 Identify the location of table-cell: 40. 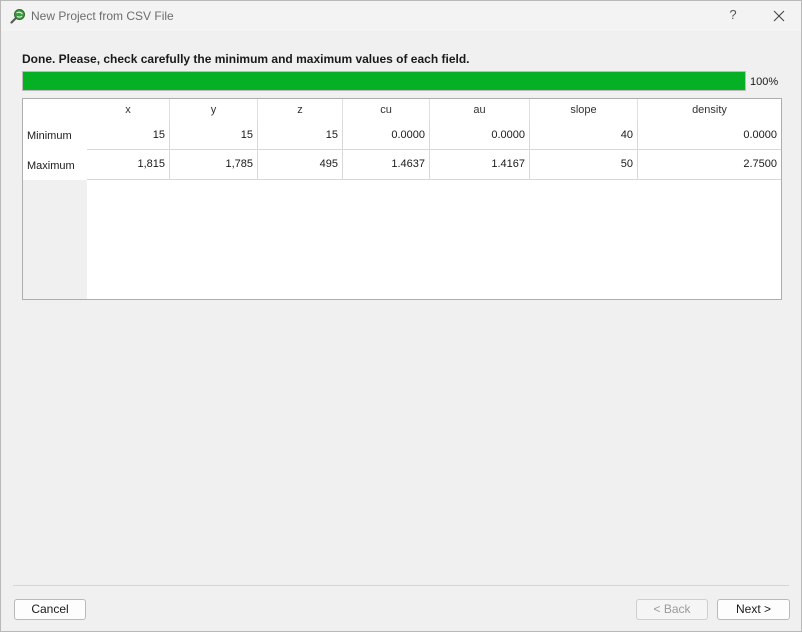
(584, 135).